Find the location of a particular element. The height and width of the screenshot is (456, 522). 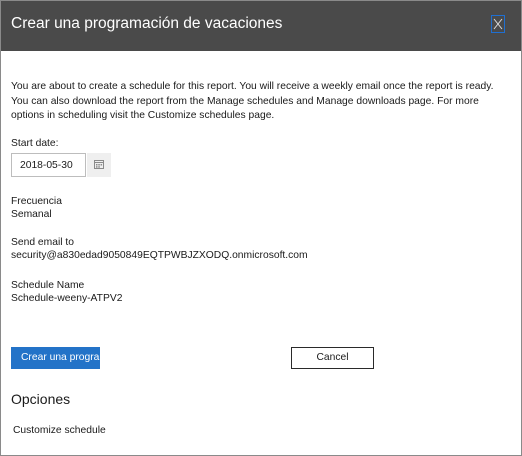

customize-schedule-link: Customize schedule is located at coordinates (59, 430).